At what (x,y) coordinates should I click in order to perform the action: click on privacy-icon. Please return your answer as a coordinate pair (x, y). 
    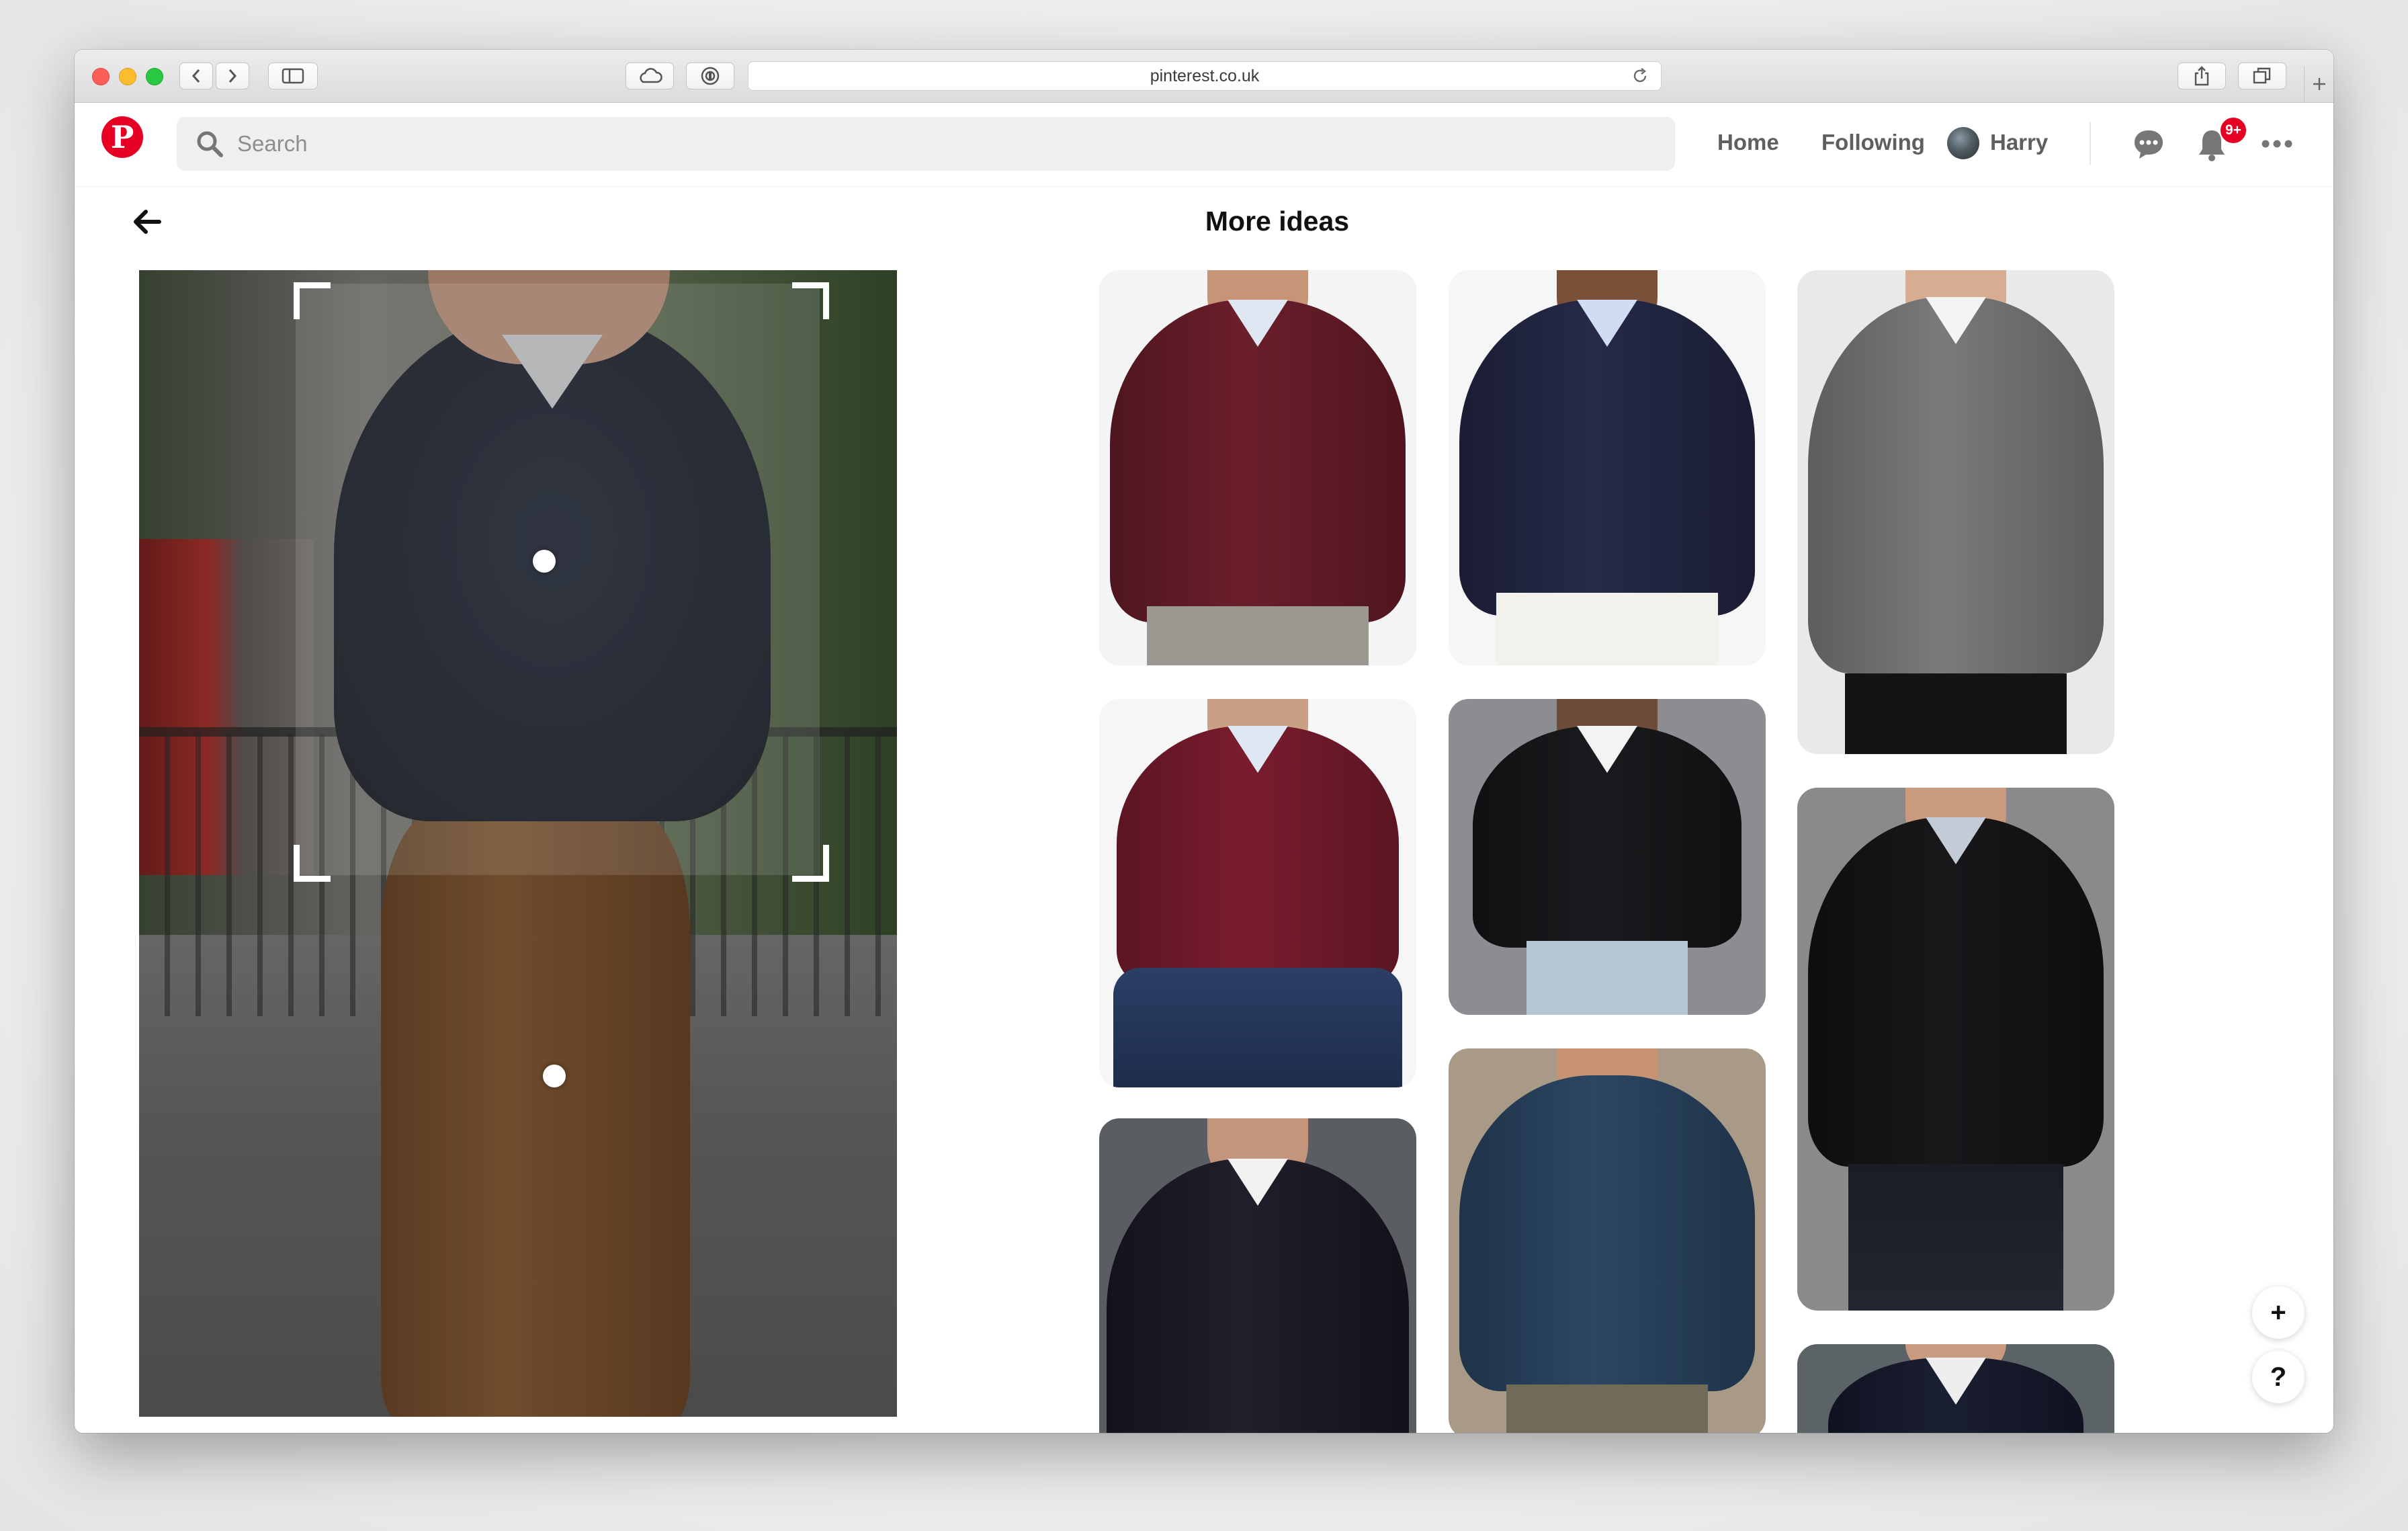
    Looking at the image, I should click on (710, 76).